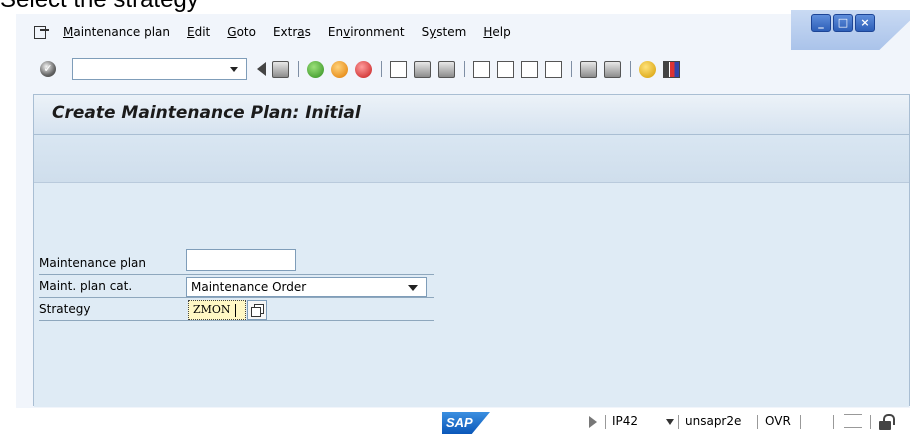 This screenshot has height=436, width=910. I want to click on plan-category-row: Maint. plan cat. Maintenance Order, so click(236, 287).